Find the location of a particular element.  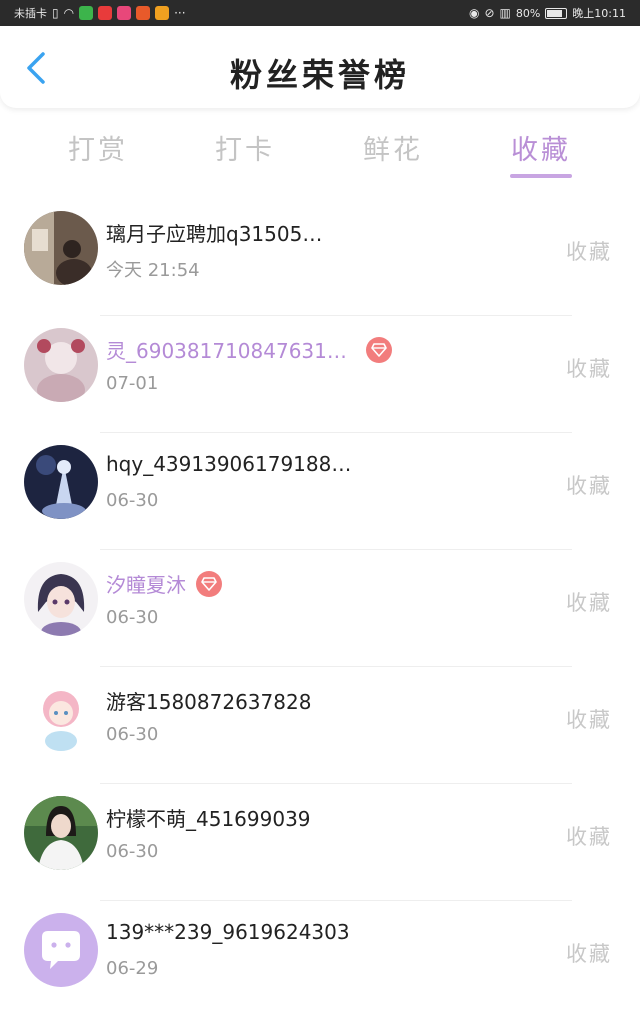

sim-icon: ▯ is located at coordinates (55, 13).